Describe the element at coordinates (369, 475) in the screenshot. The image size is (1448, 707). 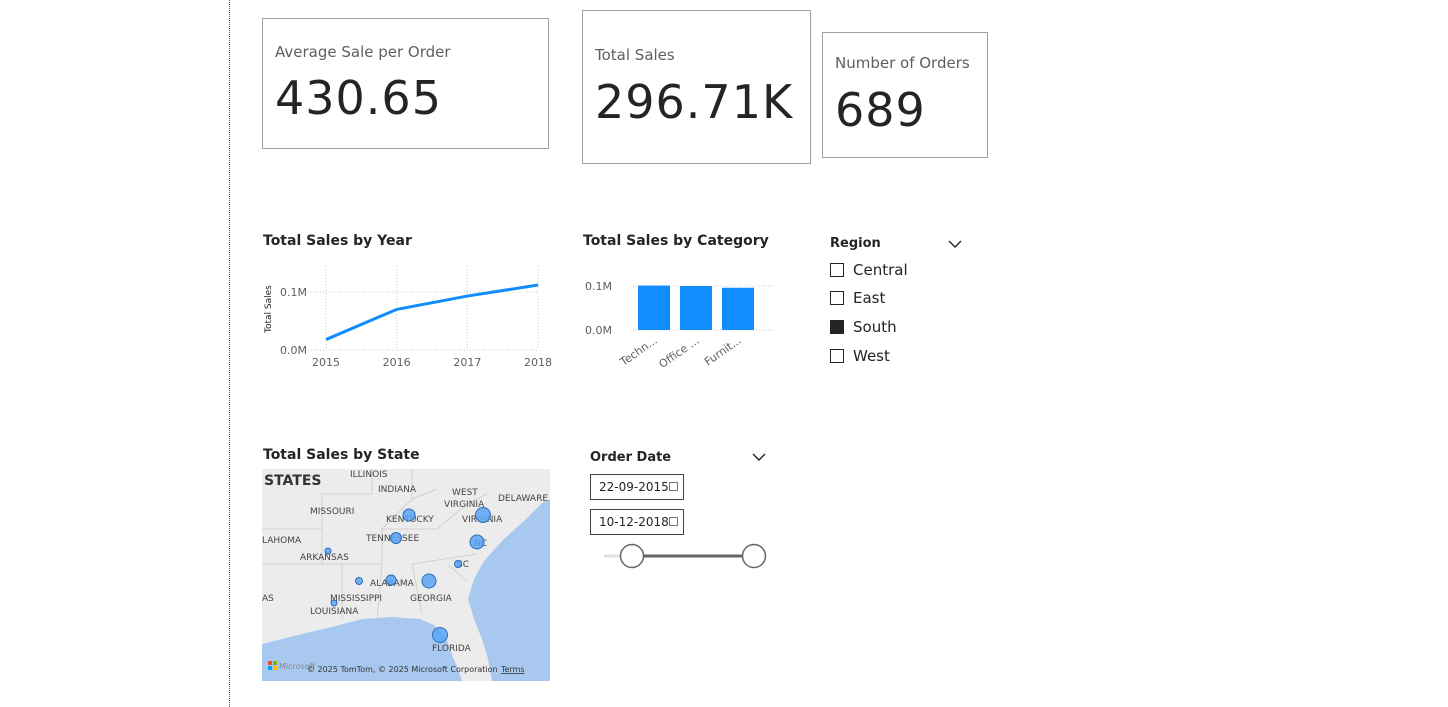
I see `map-label-illinois: ILLINOIS` at that location.